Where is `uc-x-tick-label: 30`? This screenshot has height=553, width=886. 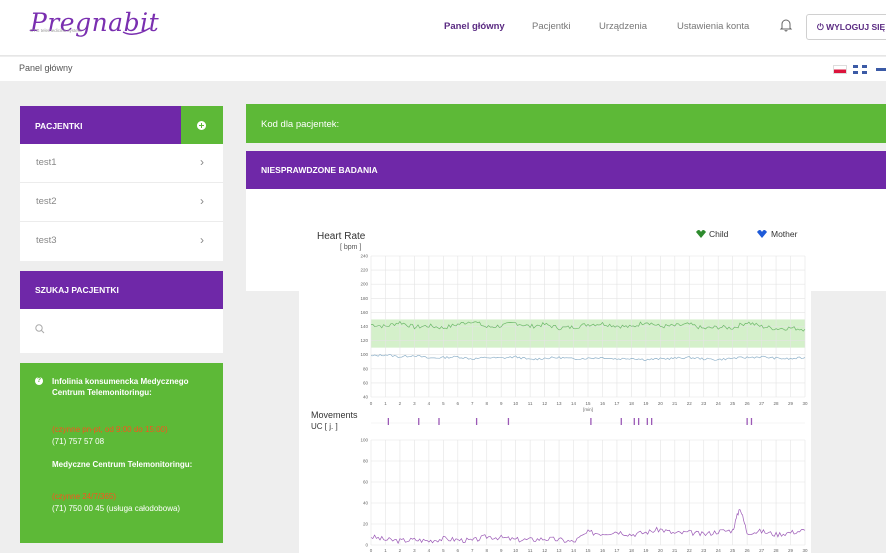 uc-x-tick-label: 30 is located at coordinates (805, 550).